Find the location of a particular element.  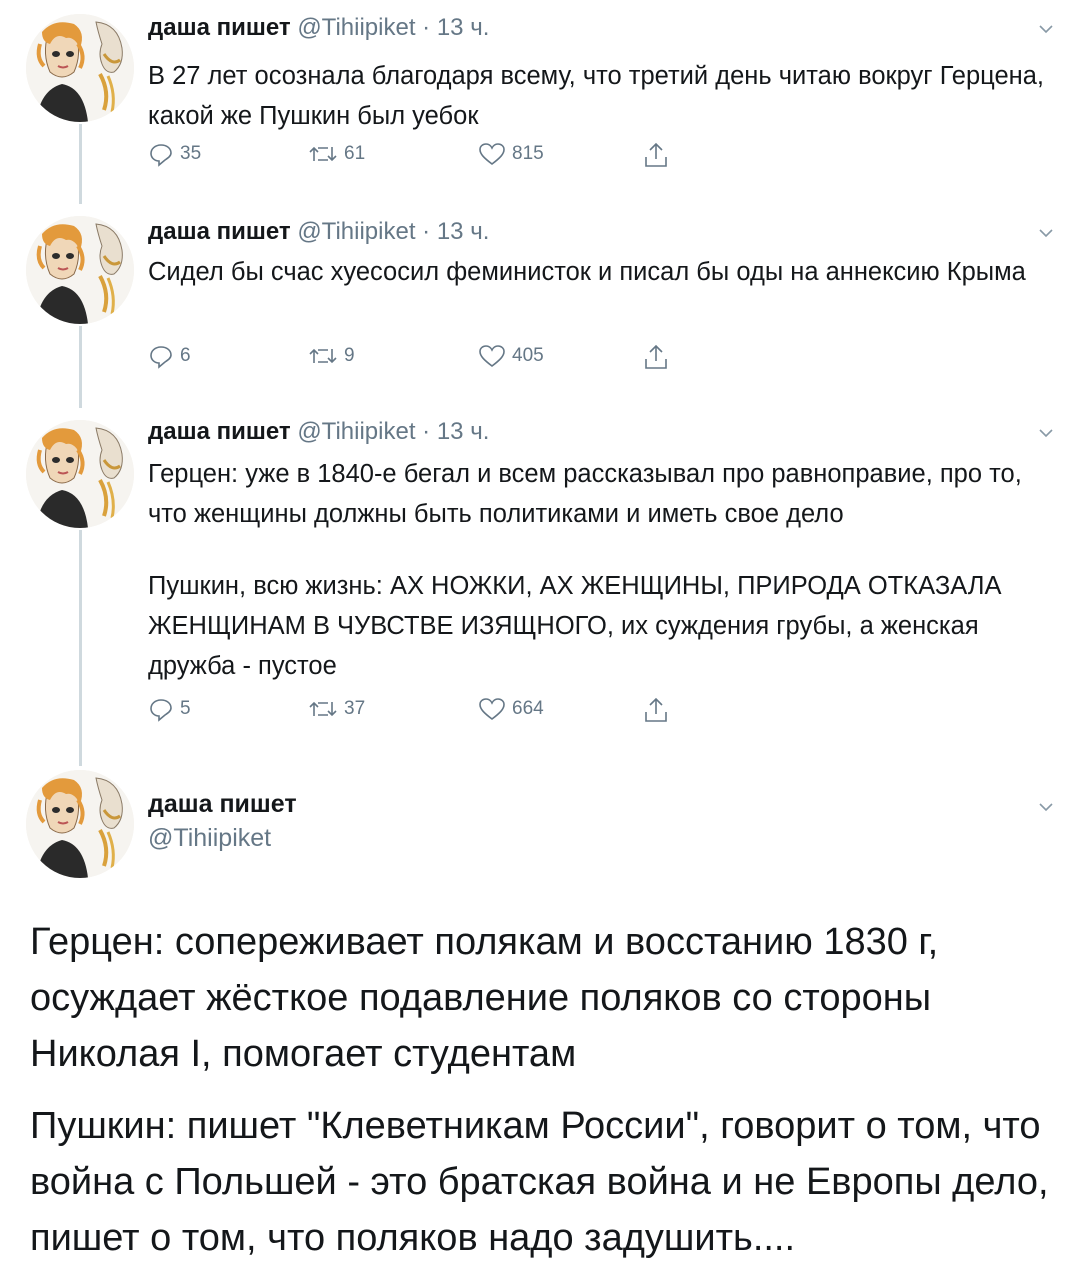

reply-button: 6 is located at coordinates (169, 356).